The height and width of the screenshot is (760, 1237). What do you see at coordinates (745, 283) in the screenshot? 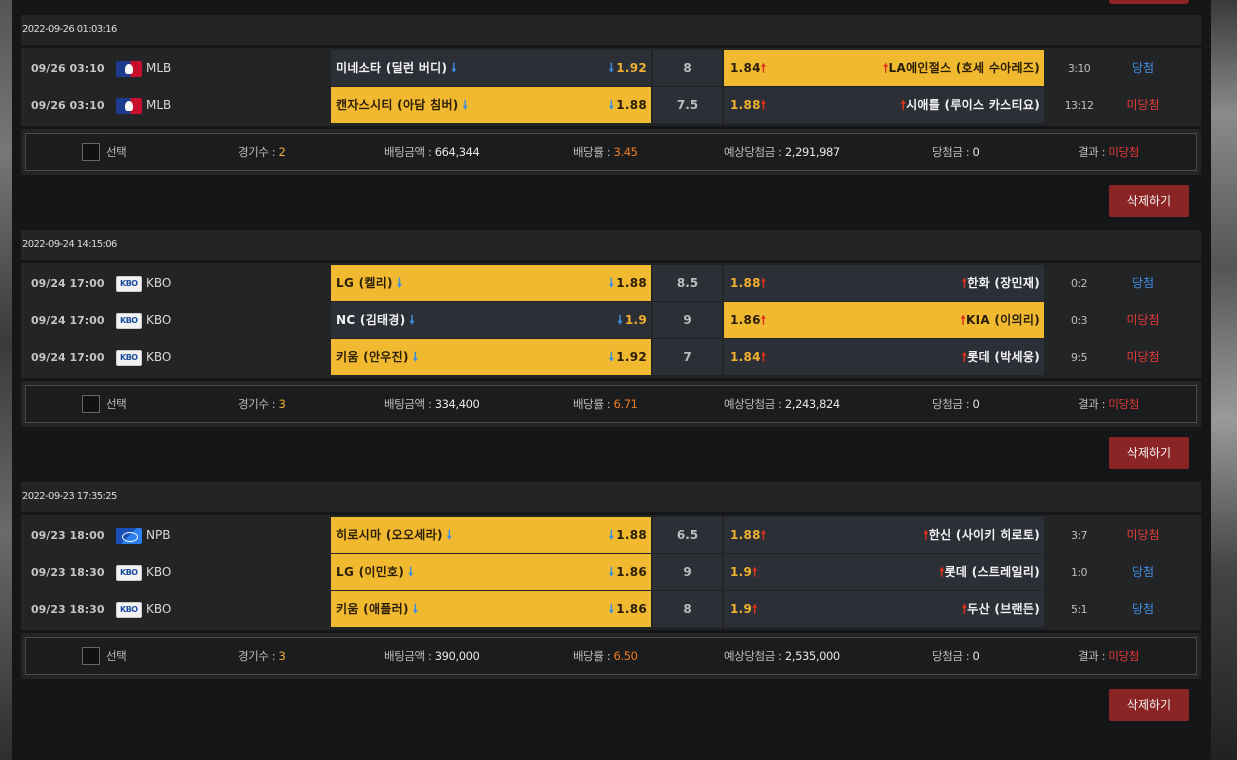
I see `away-odds: 1.88` at bounding box center [745, 283].